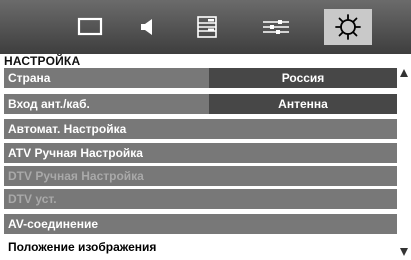  Describe the element at coordinates (53, 224) in the screenshot. I see `menu-item-label: AV-соединение` at that location.